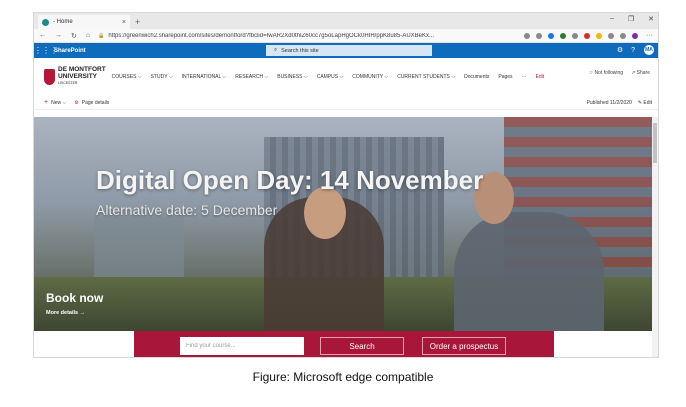  Describe the element at coordinates (362, 346) in the screenshot. I see `search-button: Search` at that location.